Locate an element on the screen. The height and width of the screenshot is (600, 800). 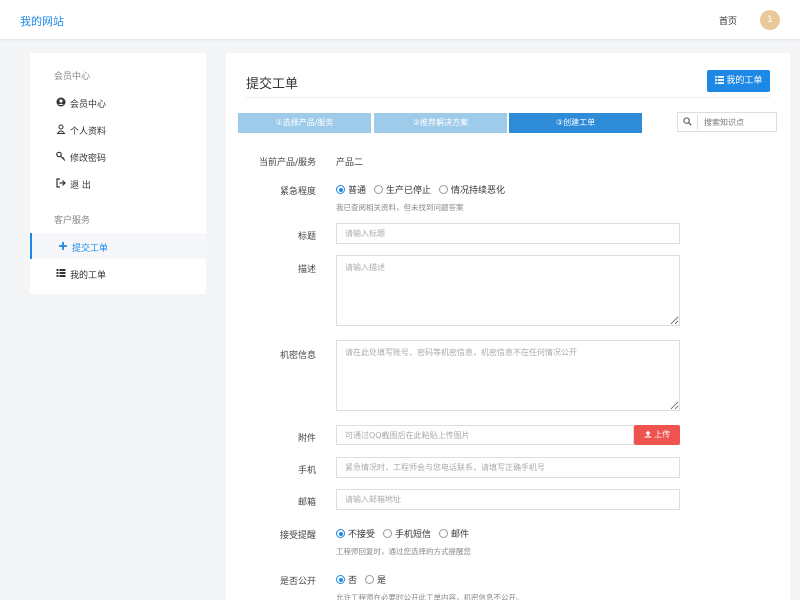
urgency-option-normal: 普通 is located at coordinates (351, 189).